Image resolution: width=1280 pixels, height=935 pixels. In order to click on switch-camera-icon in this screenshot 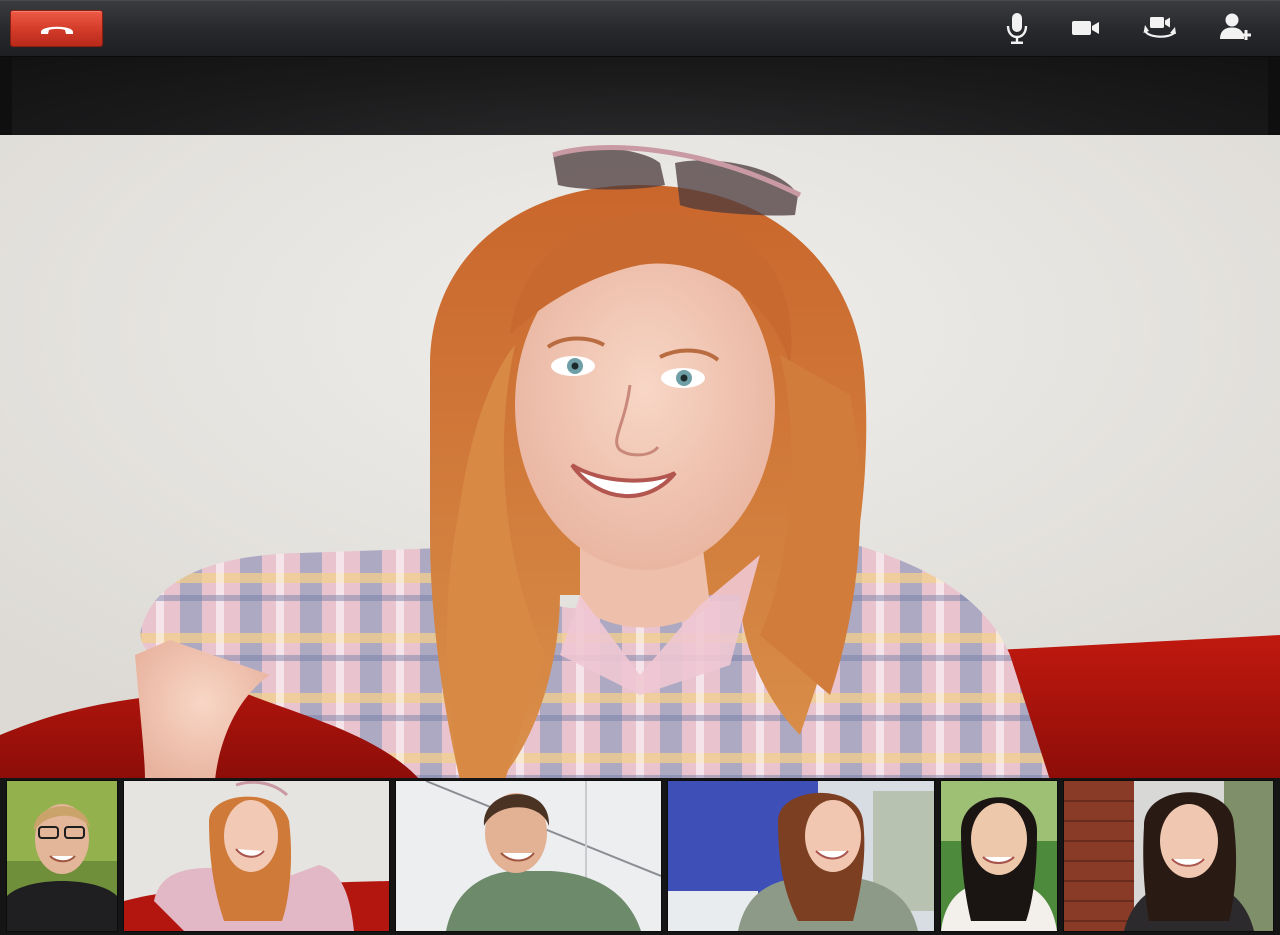, I will do `click(1159, 27)`.